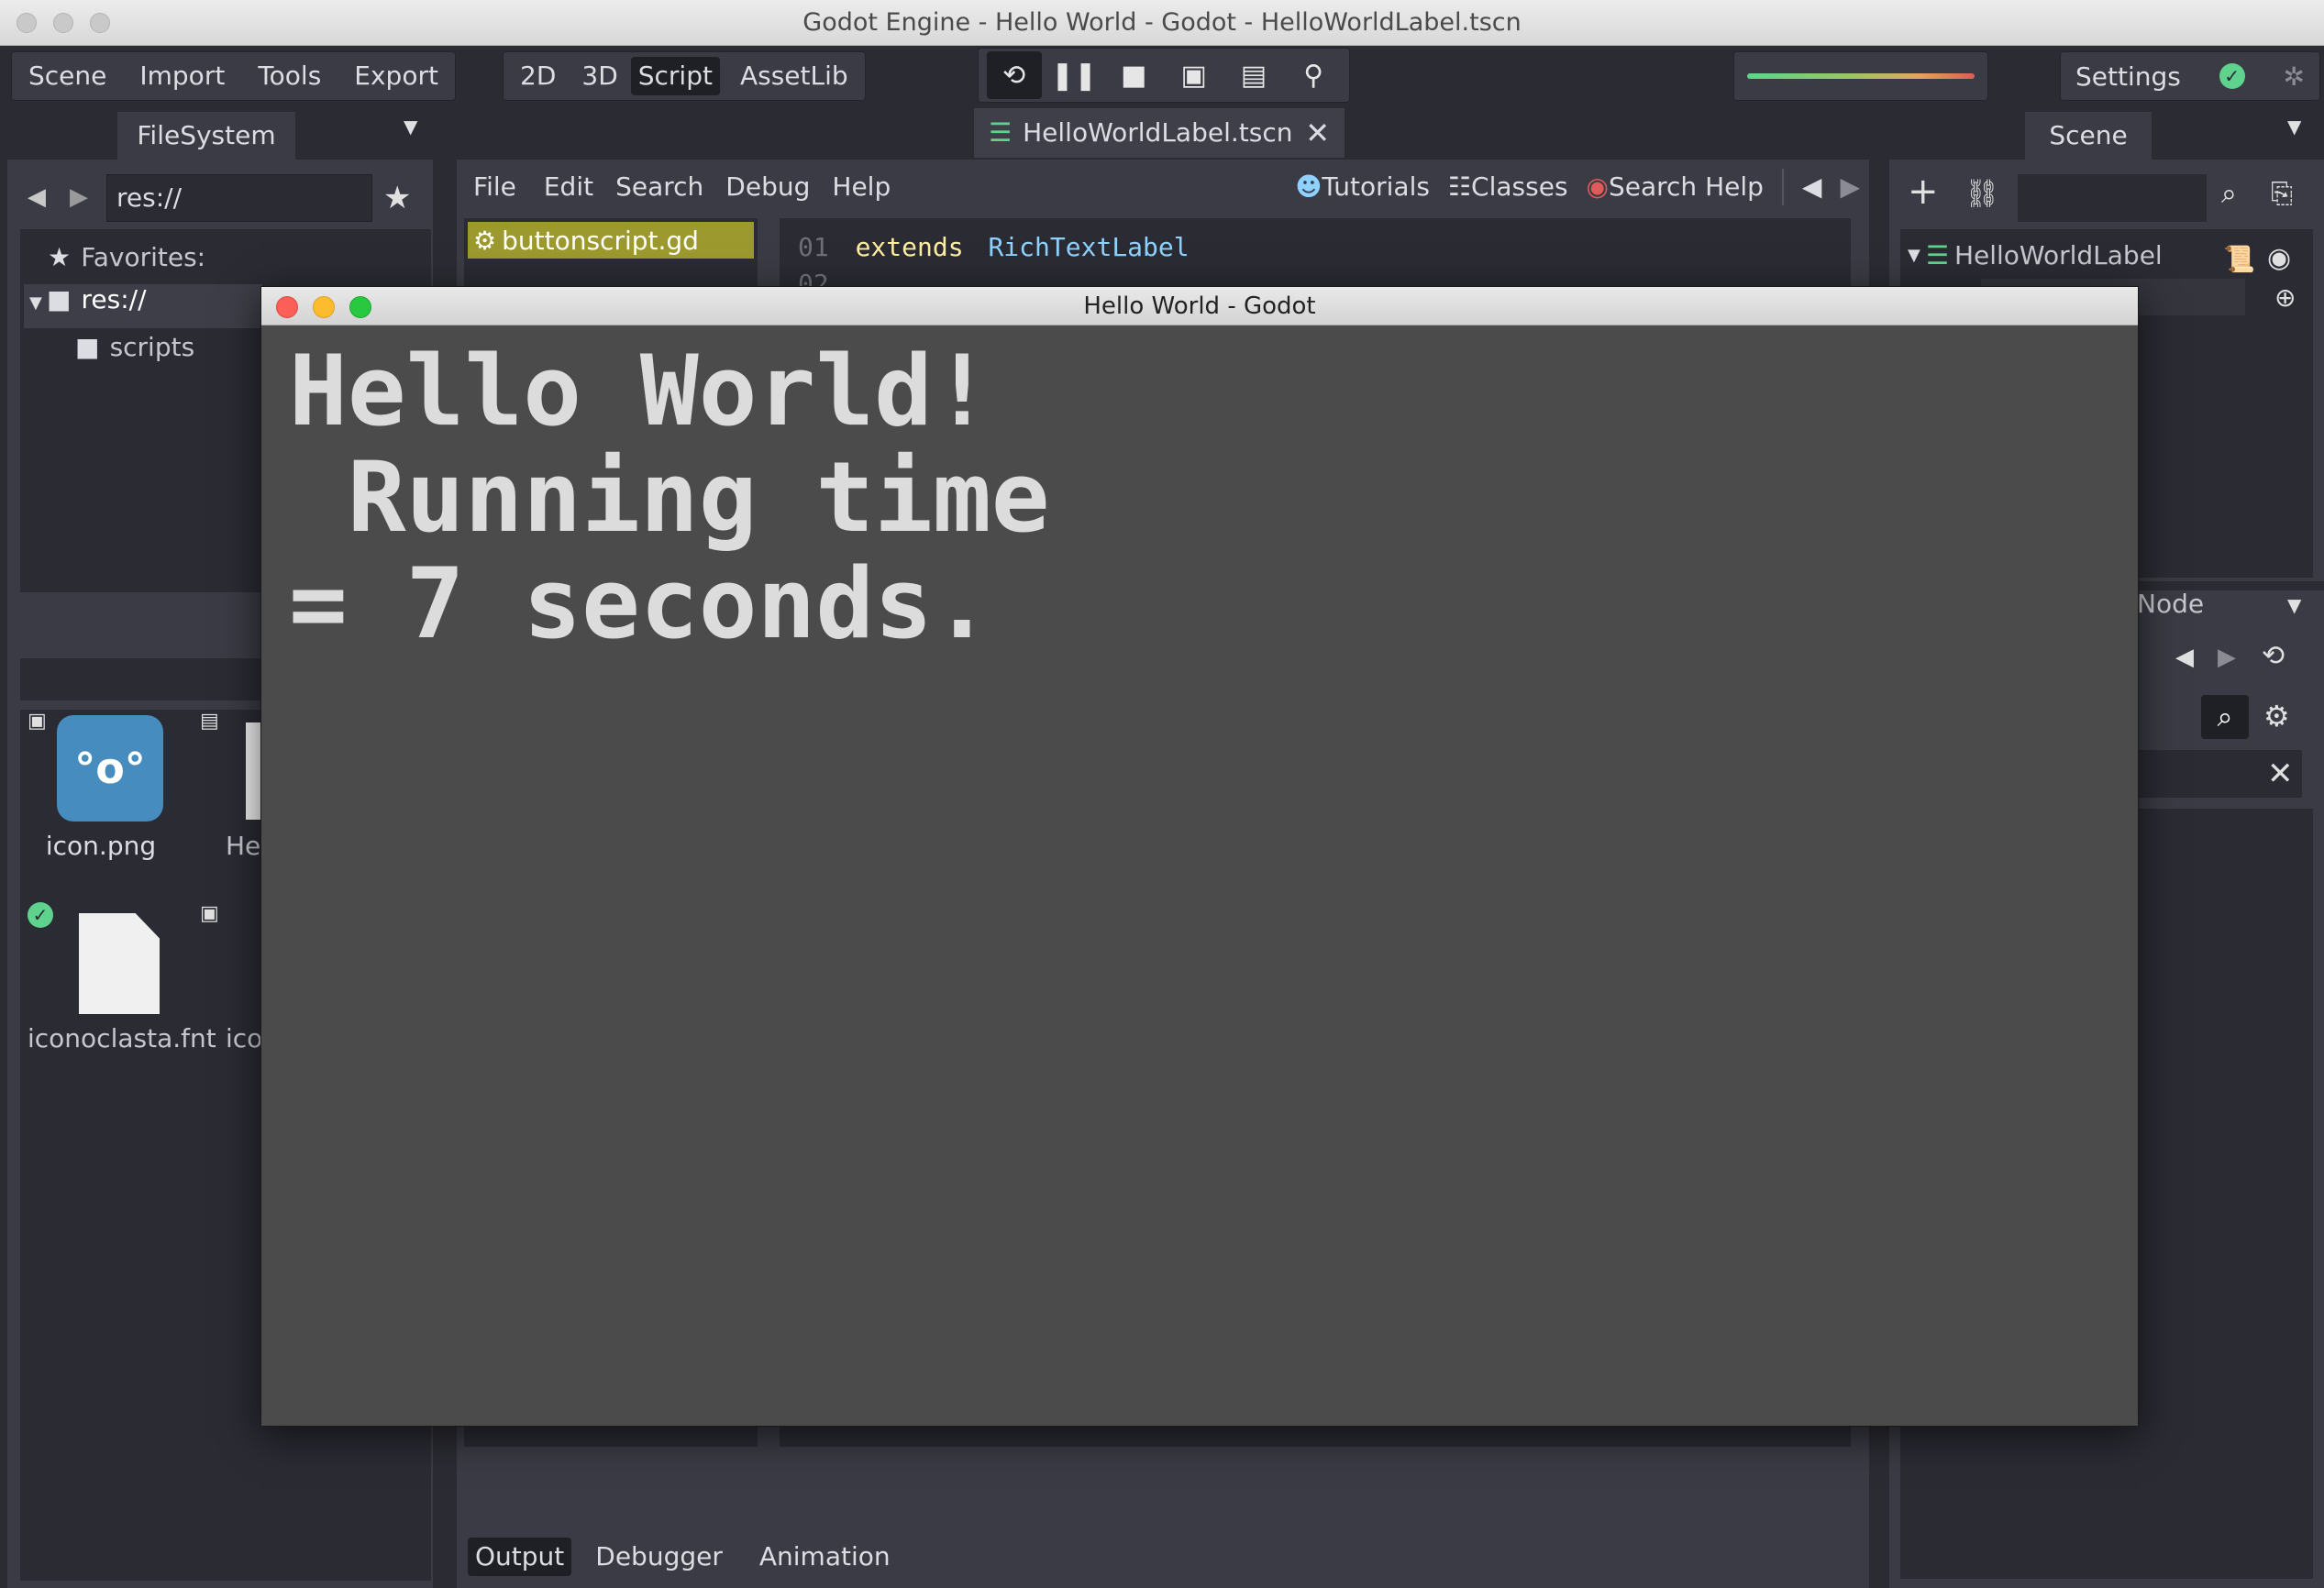 This screenshot has width=2324, height=1588. What do you see at coordinates (206, 136) in the screenshot?
I see `tab-filesystem: FileSystem` at bounding box center [206, 136].